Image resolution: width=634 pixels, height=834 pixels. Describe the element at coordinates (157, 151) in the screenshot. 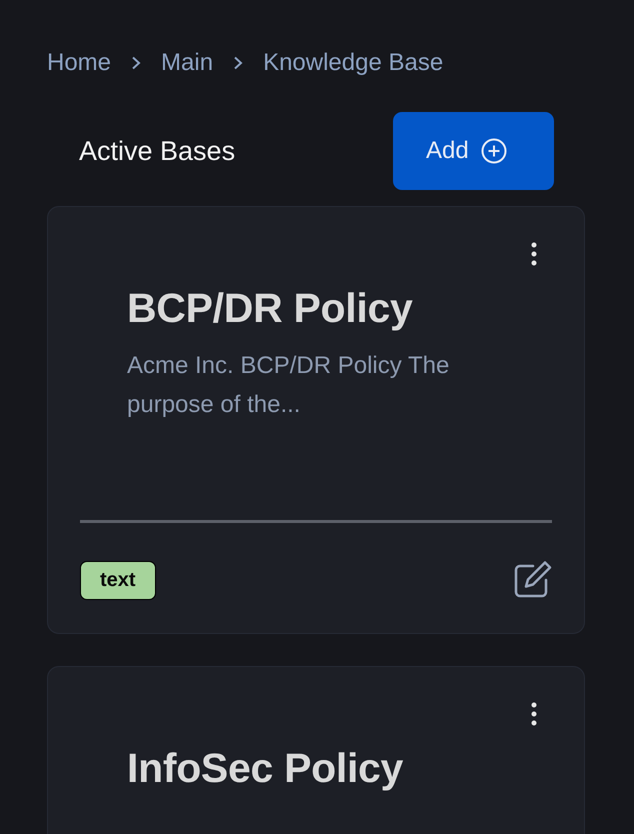

I see `section-title: Active Bases` at that location.